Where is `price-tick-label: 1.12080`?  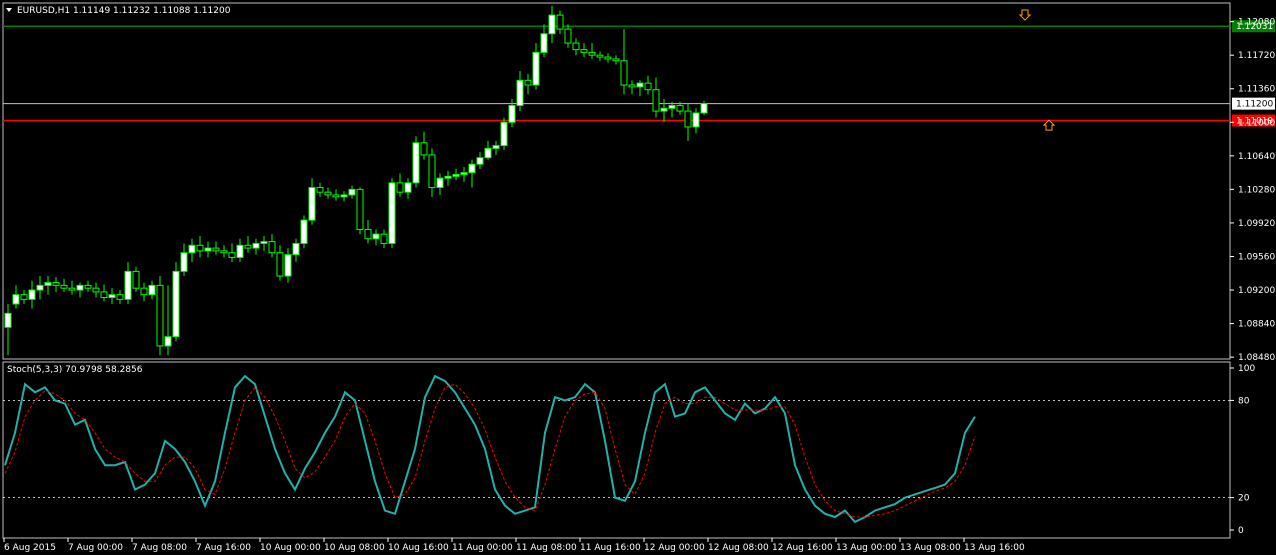 price-tick-label: 1.12080 is located at coordinates (1256, 23).